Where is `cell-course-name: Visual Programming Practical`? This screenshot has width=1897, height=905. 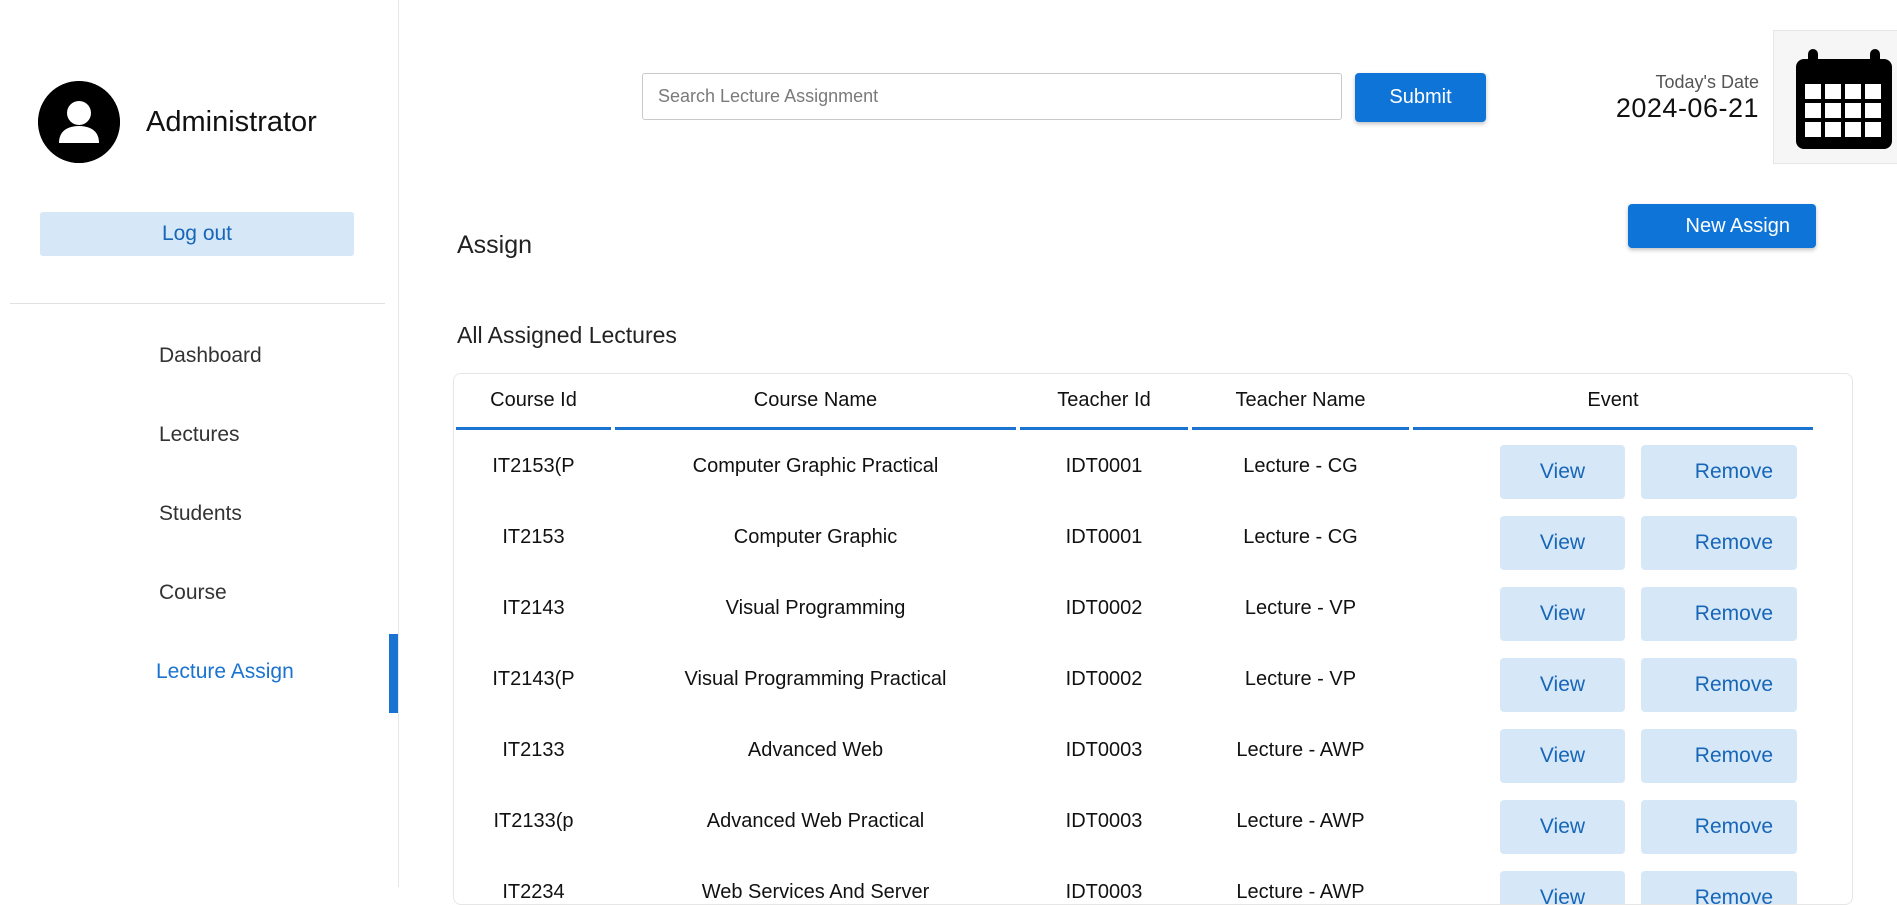 cell-course-name: Visual Programming Practical is located at coordinates (815, 679).